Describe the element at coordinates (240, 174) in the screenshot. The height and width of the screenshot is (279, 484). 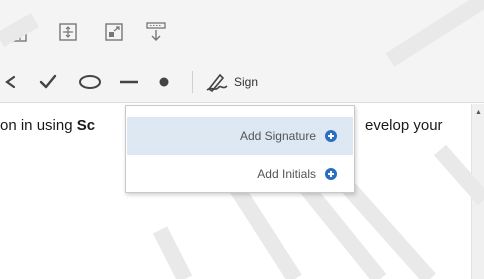
I see `add-initials-item: Add Initials` at that location.